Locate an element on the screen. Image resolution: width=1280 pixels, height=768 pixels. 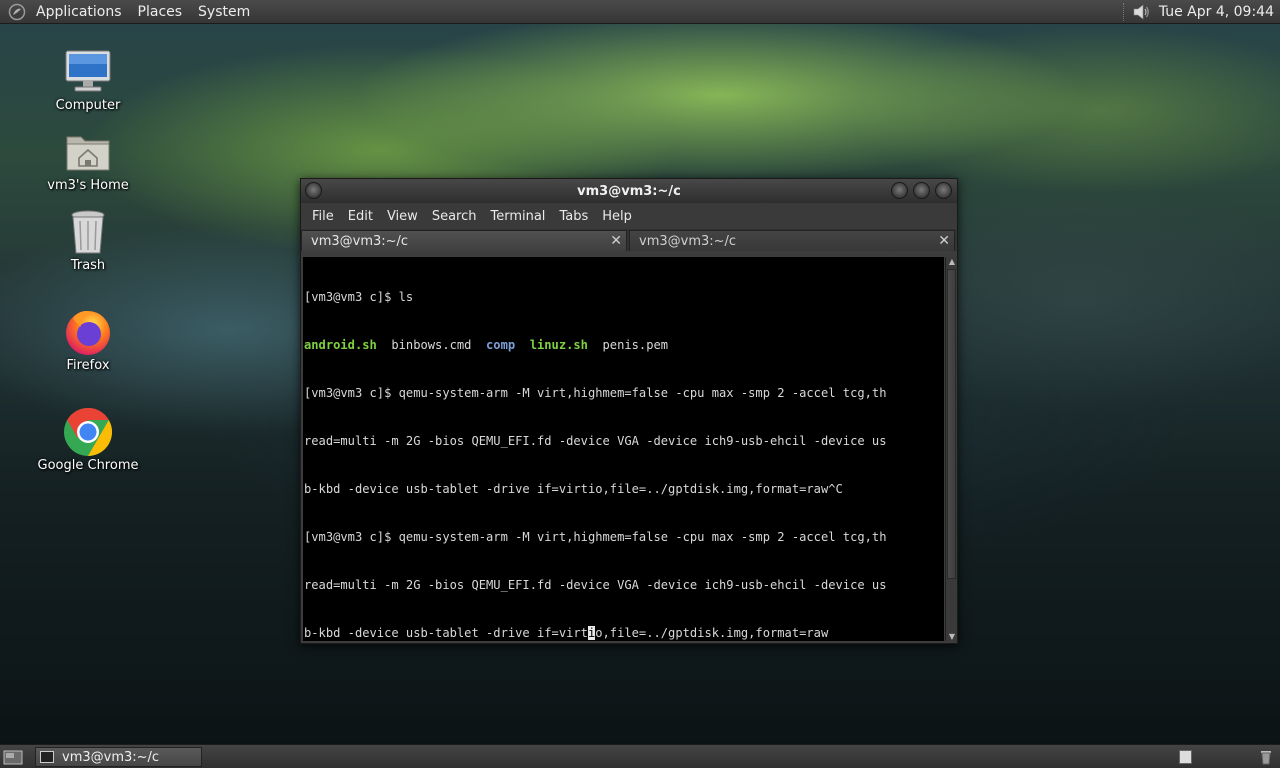
desktop-icon-label: Google Chrome is located at coordinates (88, 465).